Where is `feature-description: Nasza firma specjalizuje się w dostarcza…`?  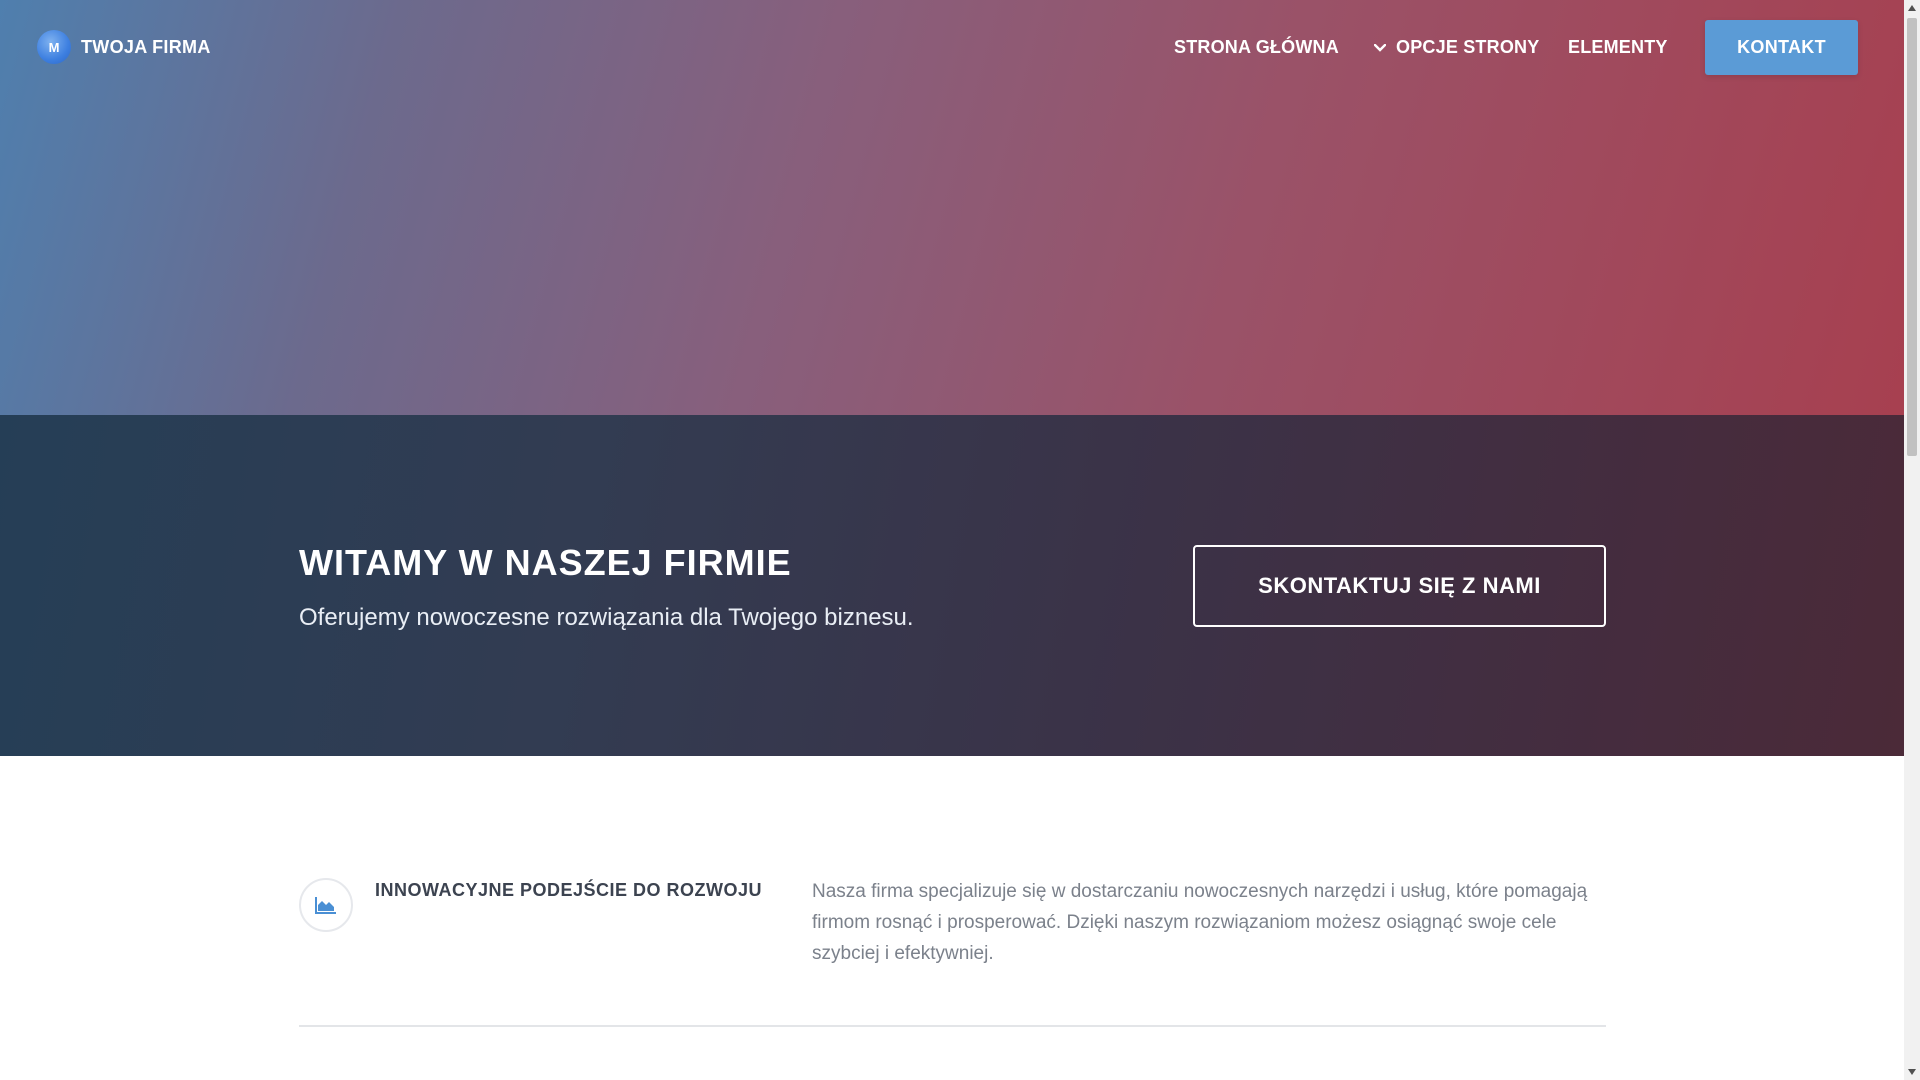
feature-description: Nasza firma specjalizuje się w dostarcza… is located at coordinates (1200, 922).